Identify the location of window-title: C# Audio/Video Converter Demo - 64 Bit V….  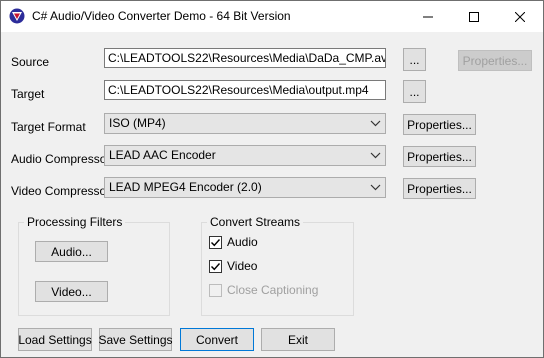
(161, 16).